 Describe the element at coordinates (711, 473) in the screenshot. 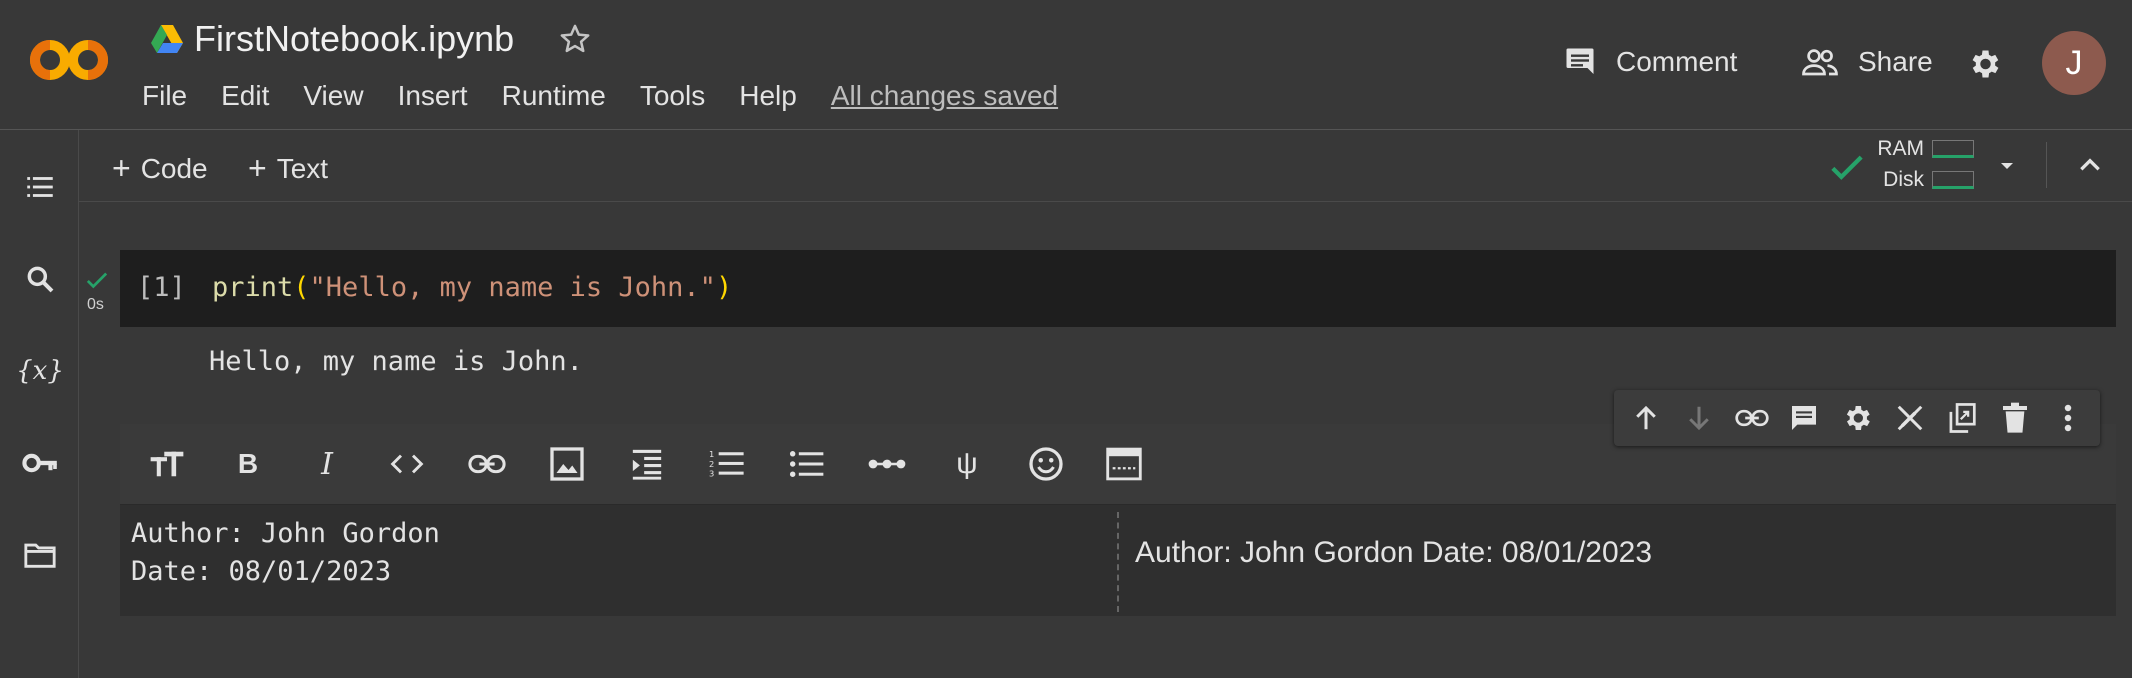

I see `svg-text: 3` at that location.